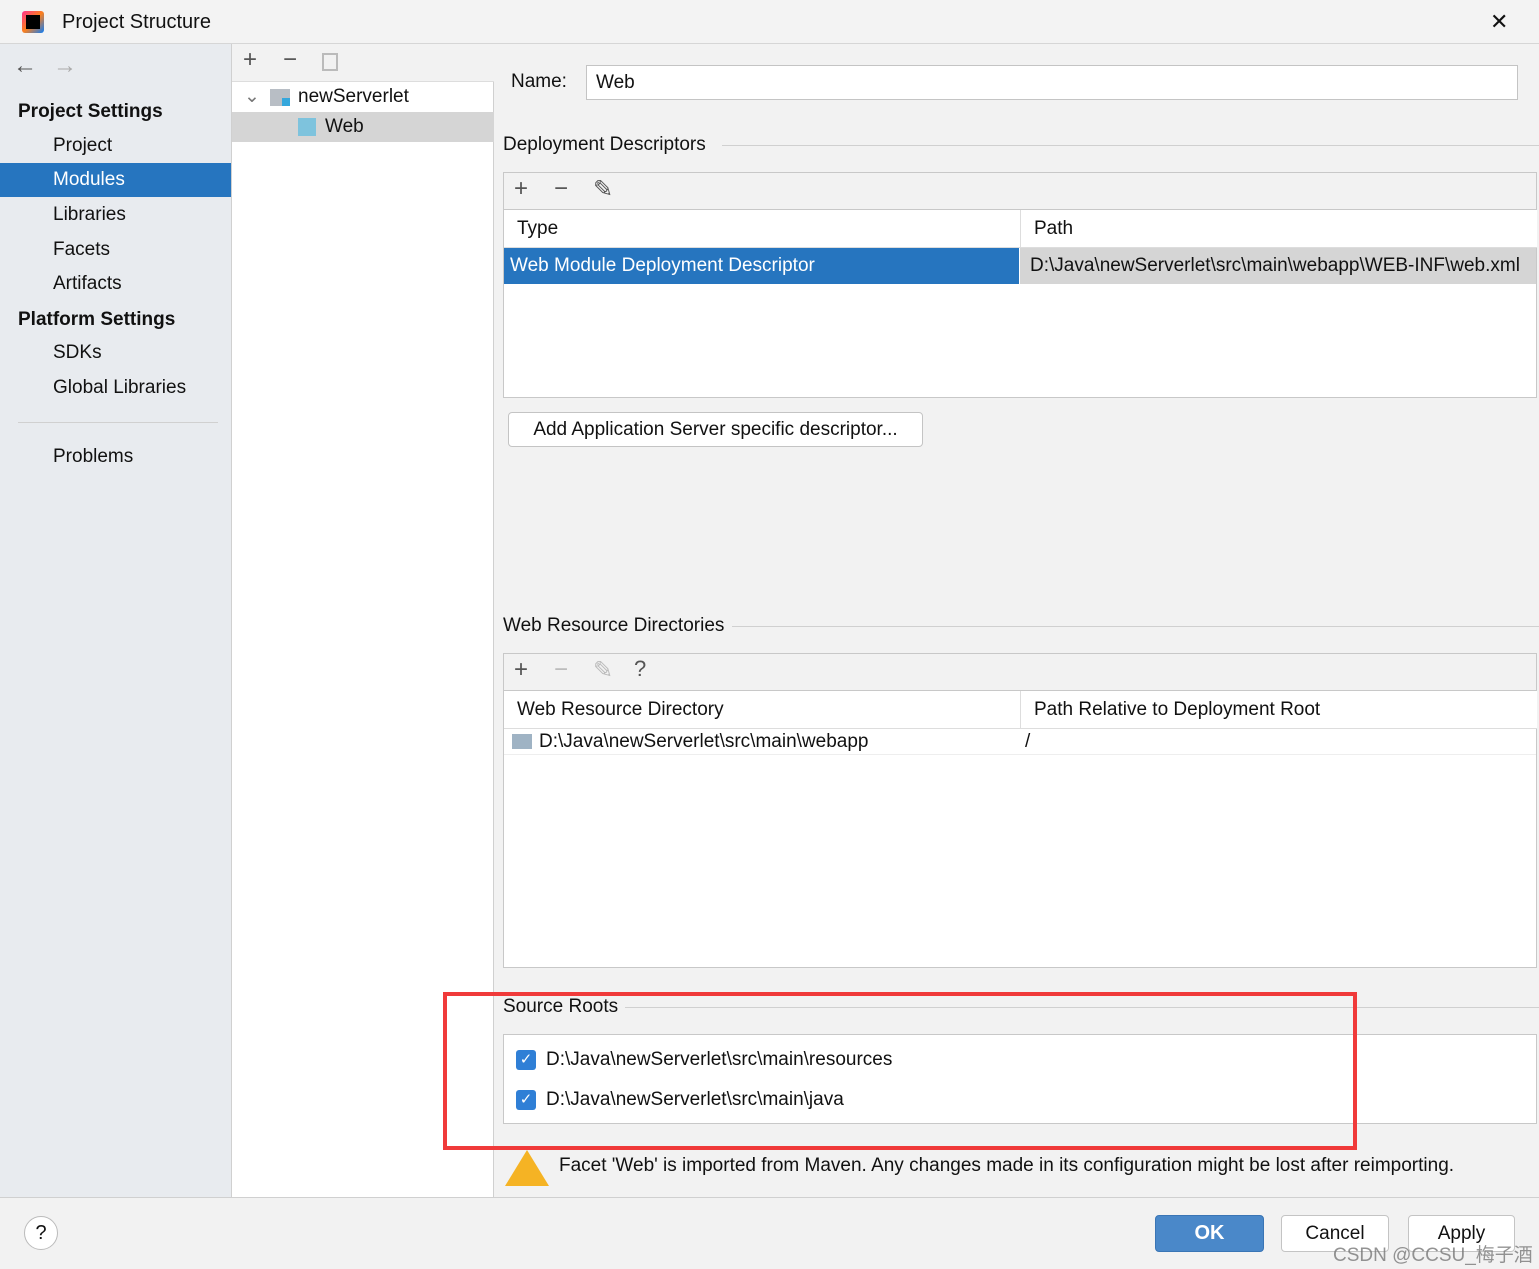 The width and height of the screenshot is (1539, 1269). I want to click on sidebar-item-modules: Modules, so click(115, 180).